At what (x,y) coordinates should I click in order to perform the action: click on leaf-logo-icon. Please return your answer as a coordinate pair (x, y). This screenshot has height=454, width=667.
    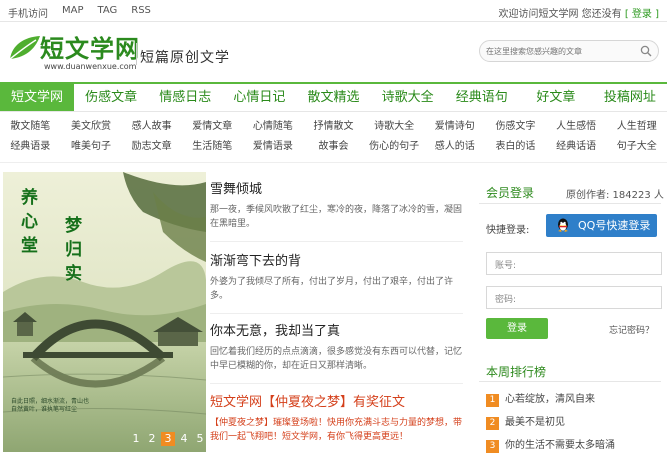
    Looking at the image, I should click on (24, 48).